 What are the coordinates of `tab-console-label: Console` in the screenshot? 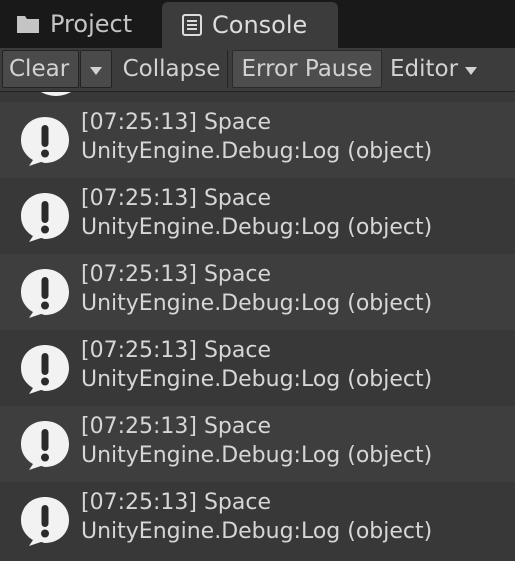 It's located at (260, 25).